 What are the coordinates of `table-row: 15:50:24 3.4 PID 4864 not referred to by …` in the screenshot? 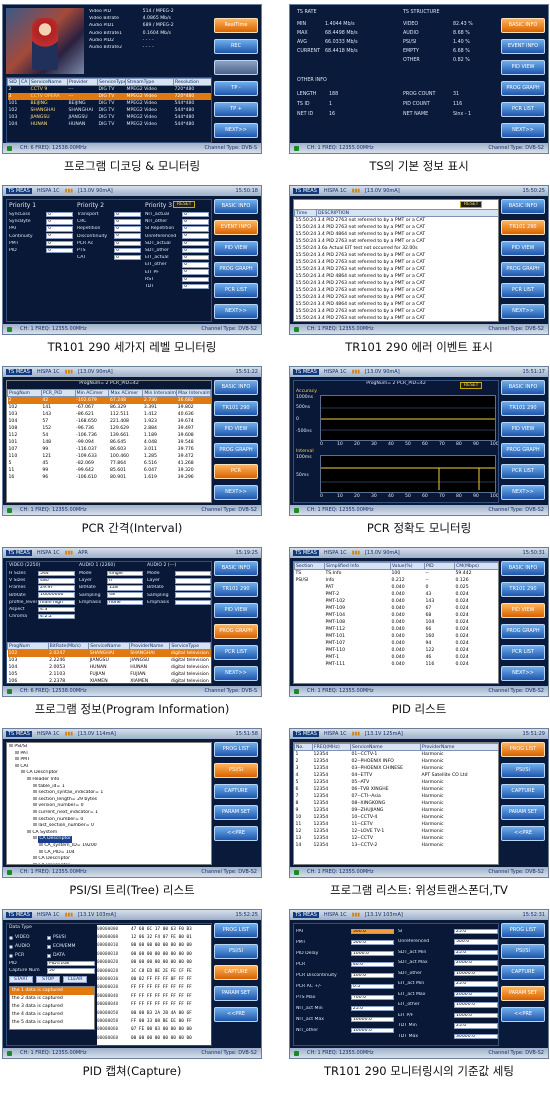 It's located at (397, 276).